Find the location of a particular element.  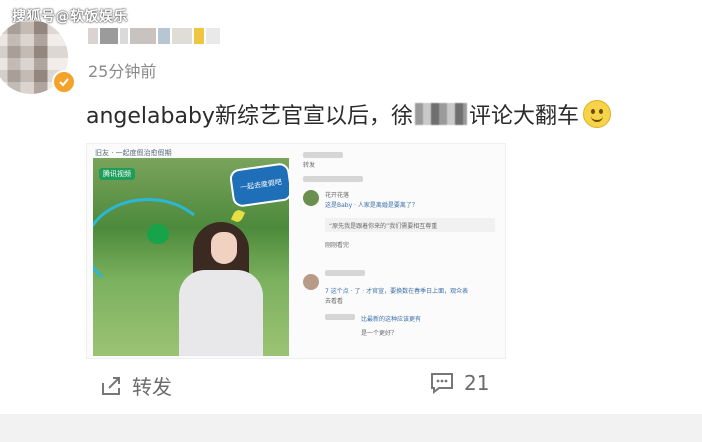

censor-block is located at coordinates (440, 114).